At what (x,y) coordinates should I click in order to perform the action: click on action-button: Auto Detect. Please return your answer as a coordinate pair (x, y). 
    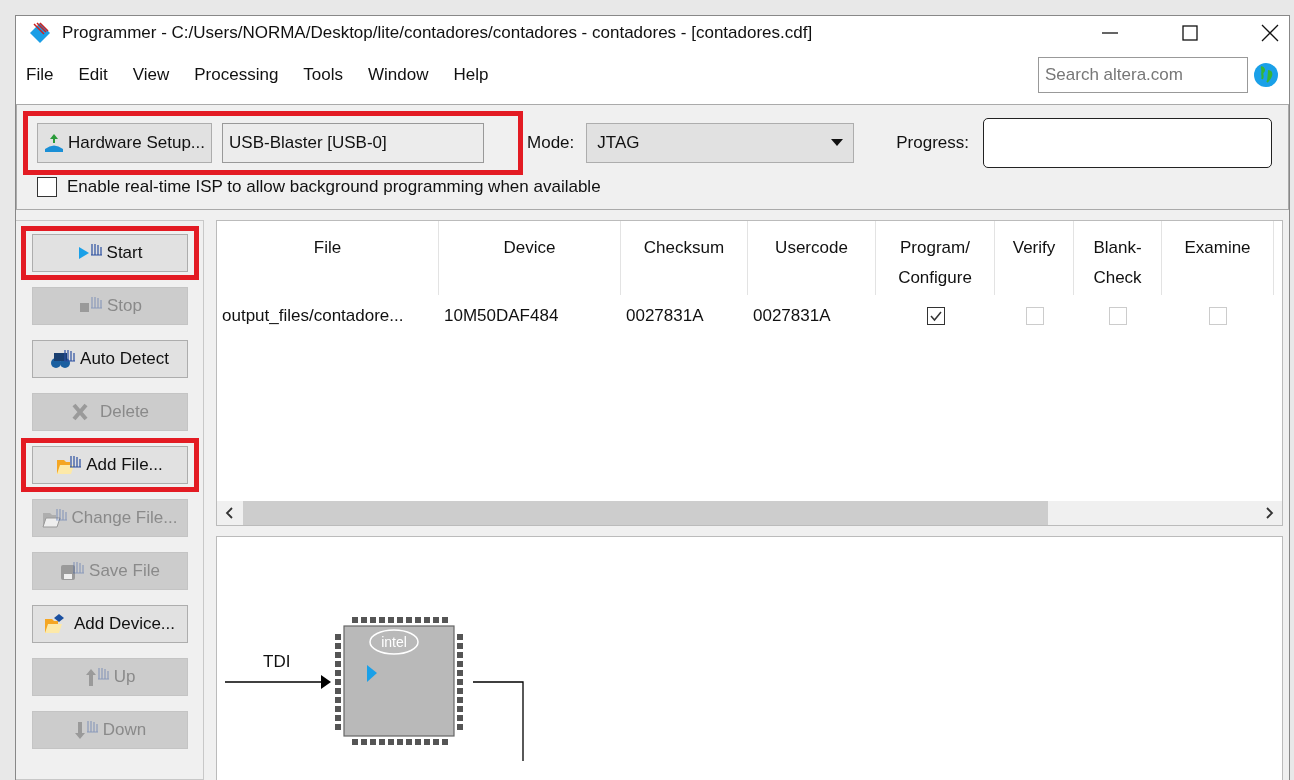
    Looking at the image, I should click on (109, 359).